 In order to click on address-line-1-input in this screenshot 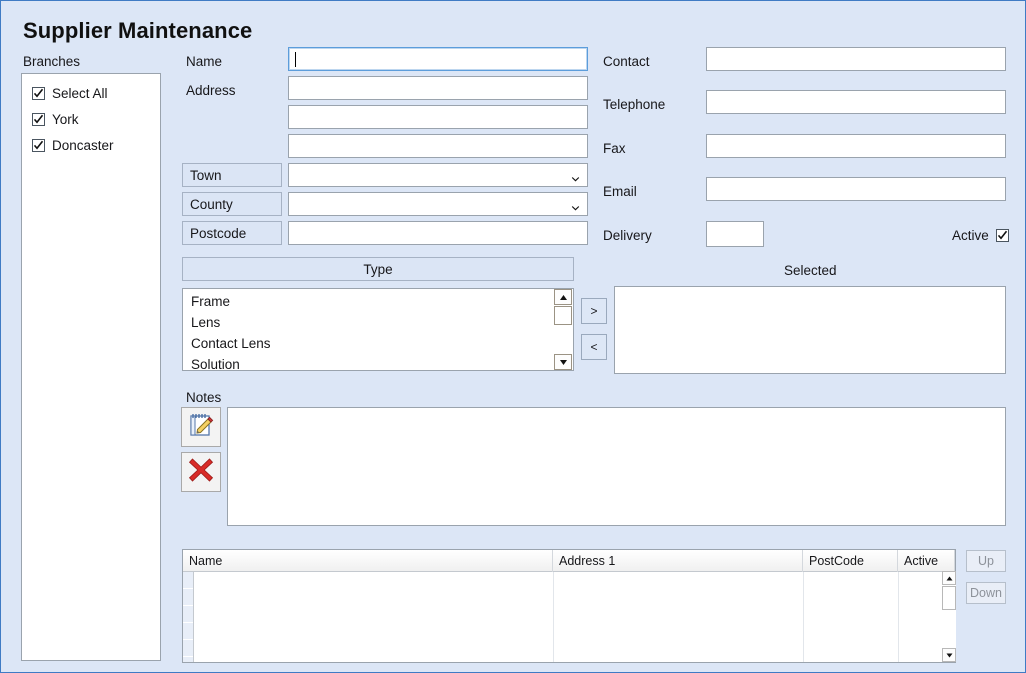, I will do `click(438, 88)`.